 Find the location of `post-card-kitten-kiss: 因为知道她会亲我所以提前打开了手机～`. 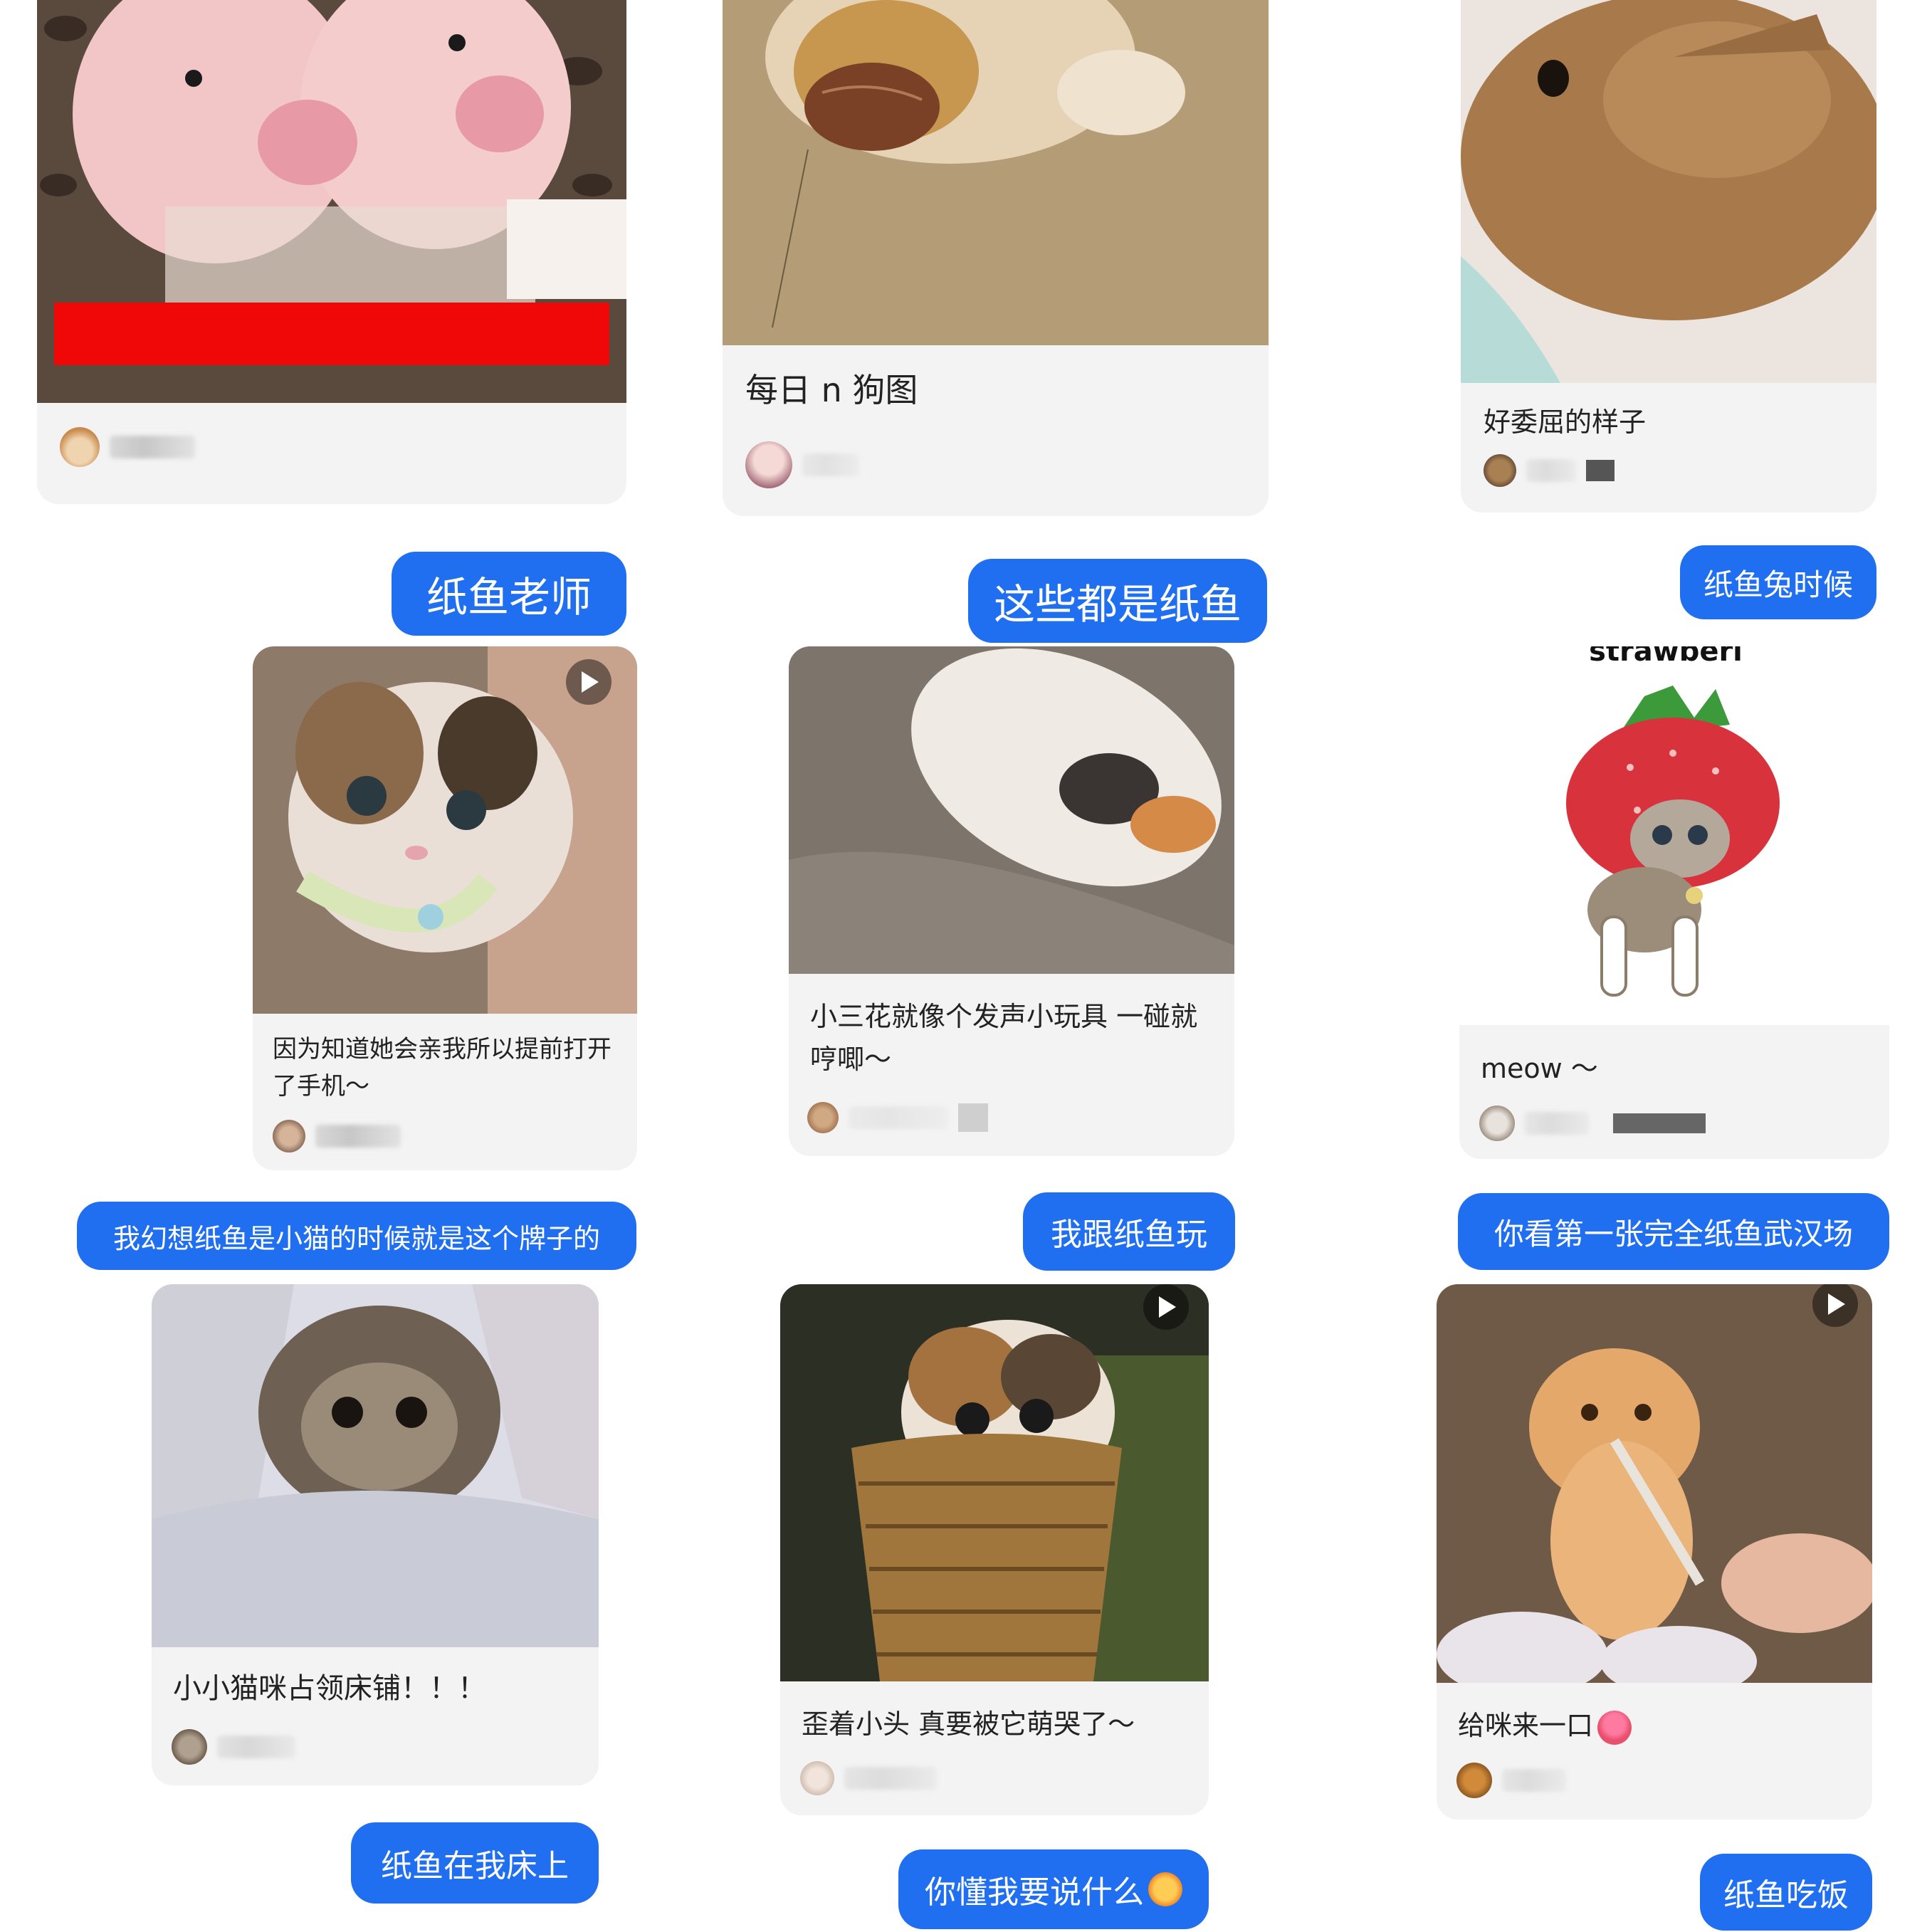

post-card-kitten-kiss: 因为知道她会亲我所以提前打开了手机～ is located at coordinates (445, 908).